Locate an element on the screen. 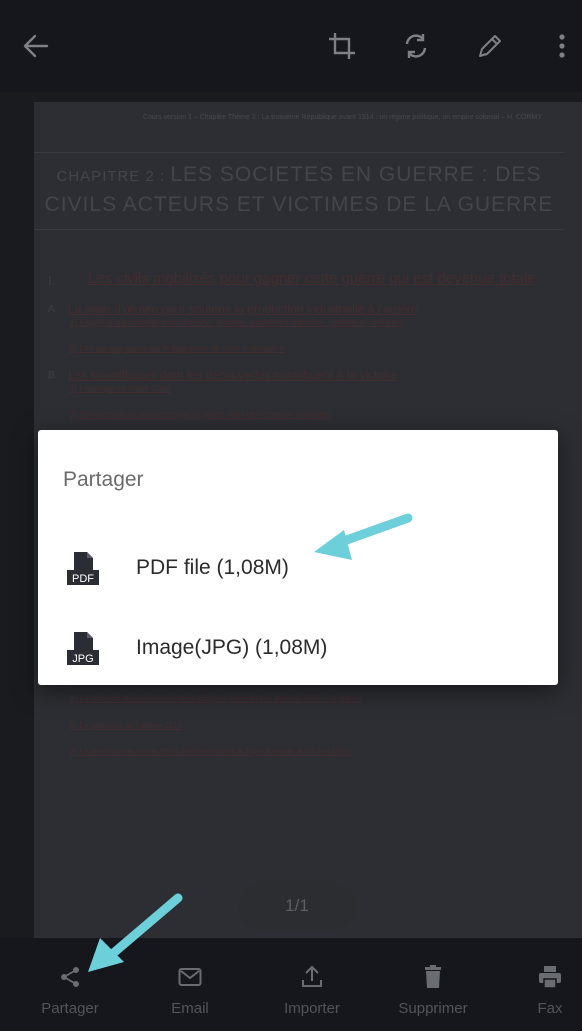  dialog-title: Partager is located at coordinates (103, 479).